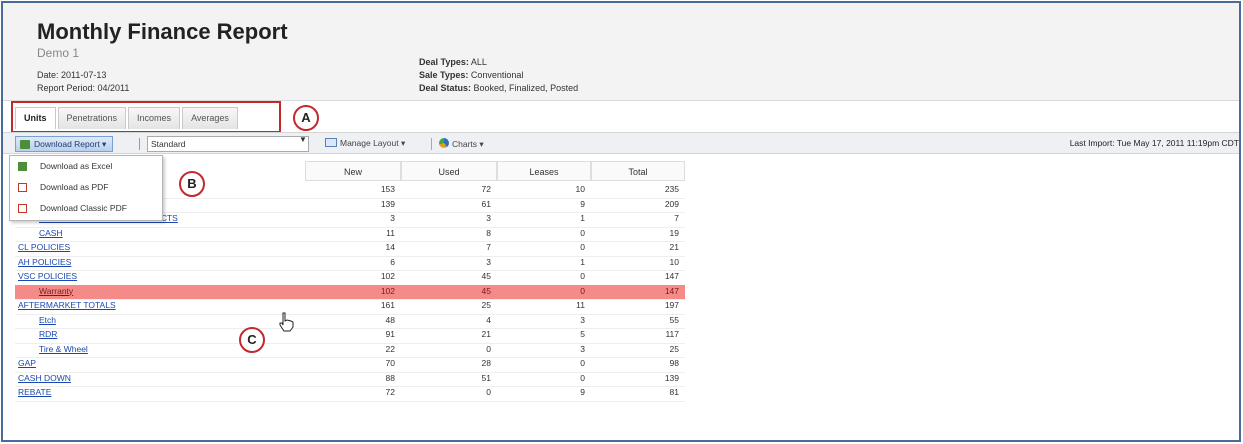  I want to click on table-cell: 81, so click(674, 392).